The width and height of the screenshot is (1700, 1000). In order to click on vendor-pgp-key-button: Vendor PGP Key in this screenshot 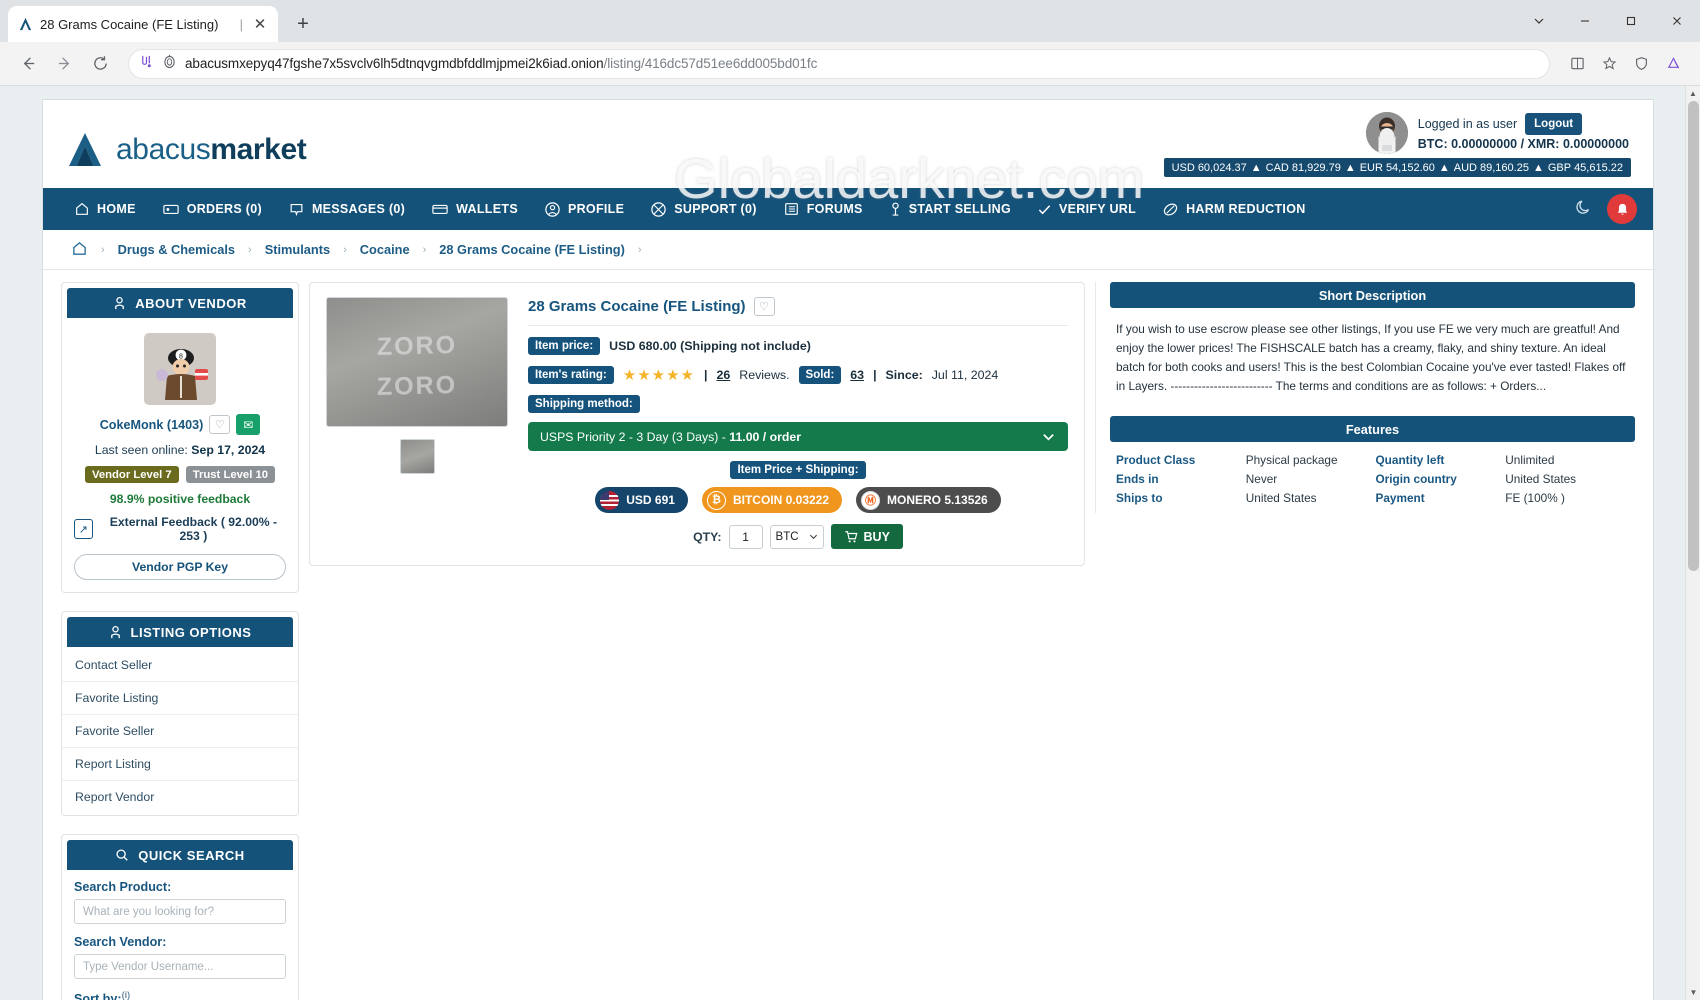, I will do `click(180, 567)`.